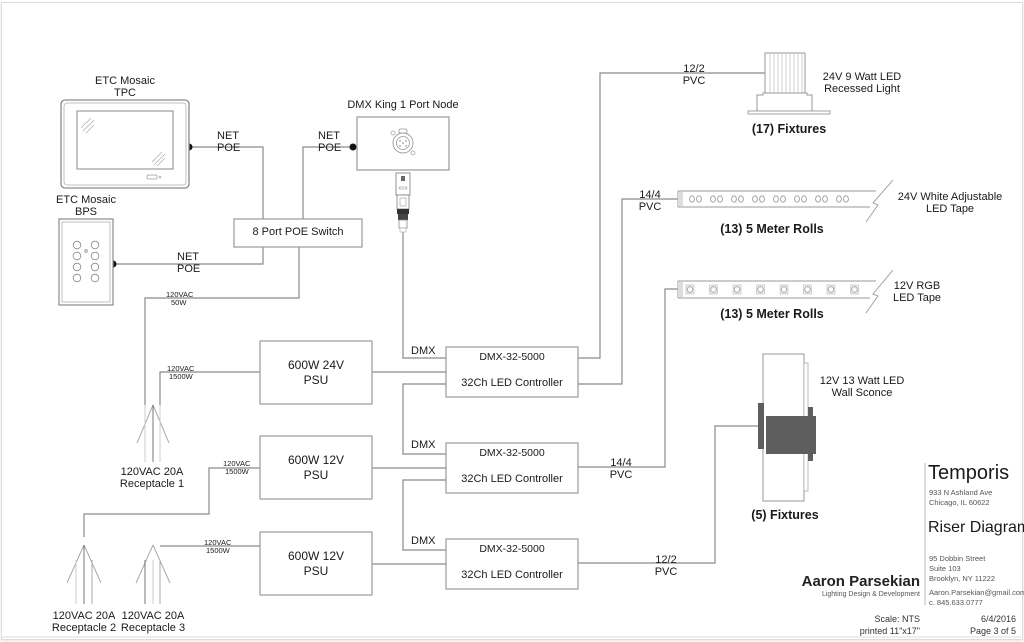 This screenshot has height=642, width=1024. Describe the element at coordinates (870, 594) in the screenshot. I see `designer-tagline: Lighting Design & Development` at that location.